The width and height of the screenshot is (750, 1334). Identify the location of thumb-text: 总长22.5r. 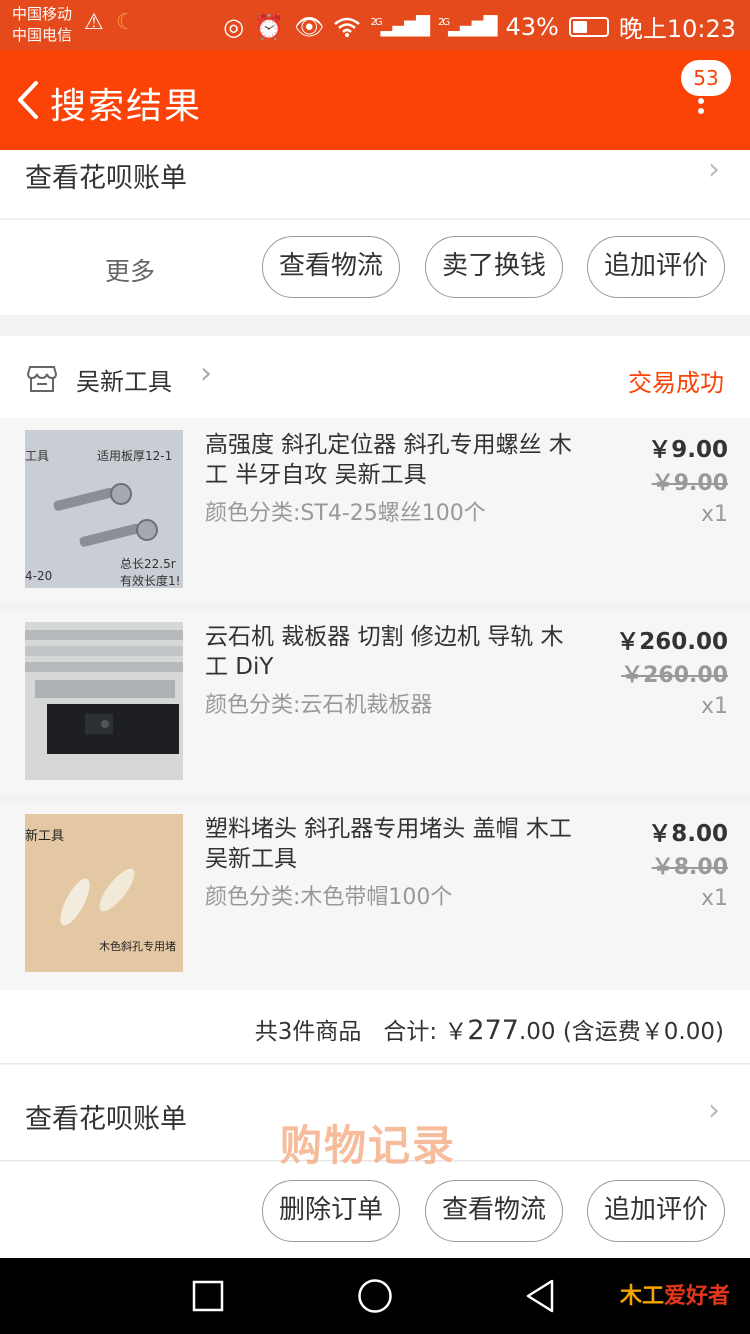
(148, 564).